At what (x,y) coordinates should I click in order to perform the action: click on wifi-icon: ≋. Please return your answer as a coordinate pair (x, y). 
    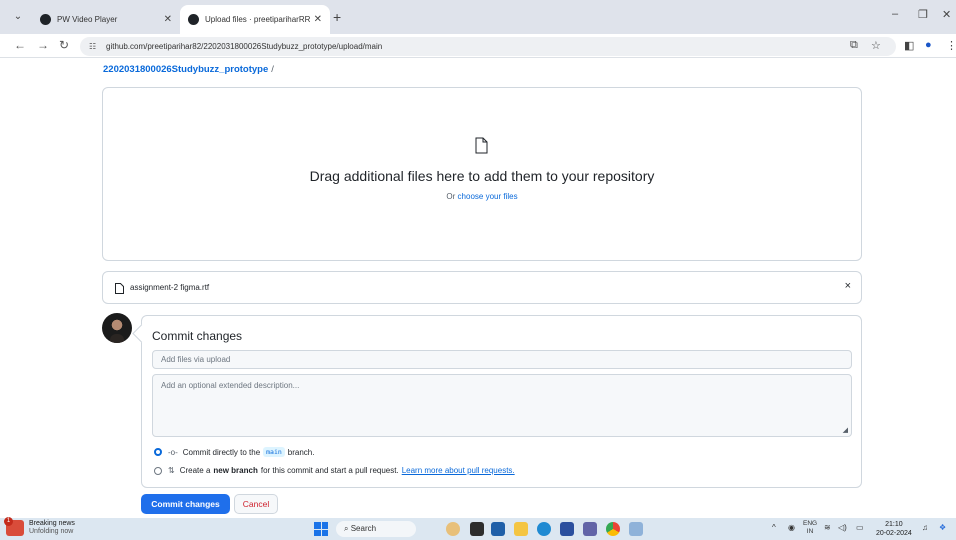
    Looking at the image, I should click on (827, 527).